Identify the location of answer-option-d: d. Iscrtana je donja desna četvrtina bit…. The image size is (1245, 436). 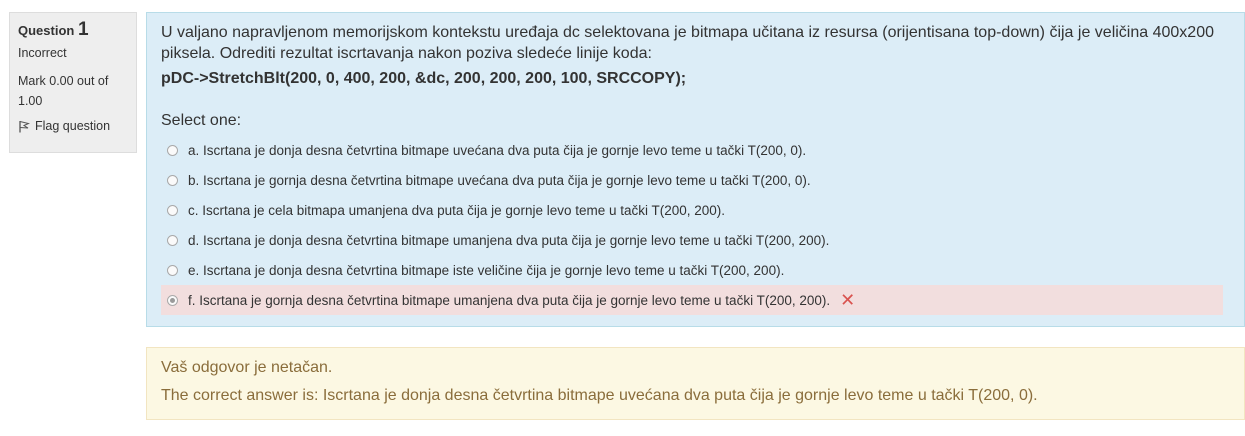
(695, 240).